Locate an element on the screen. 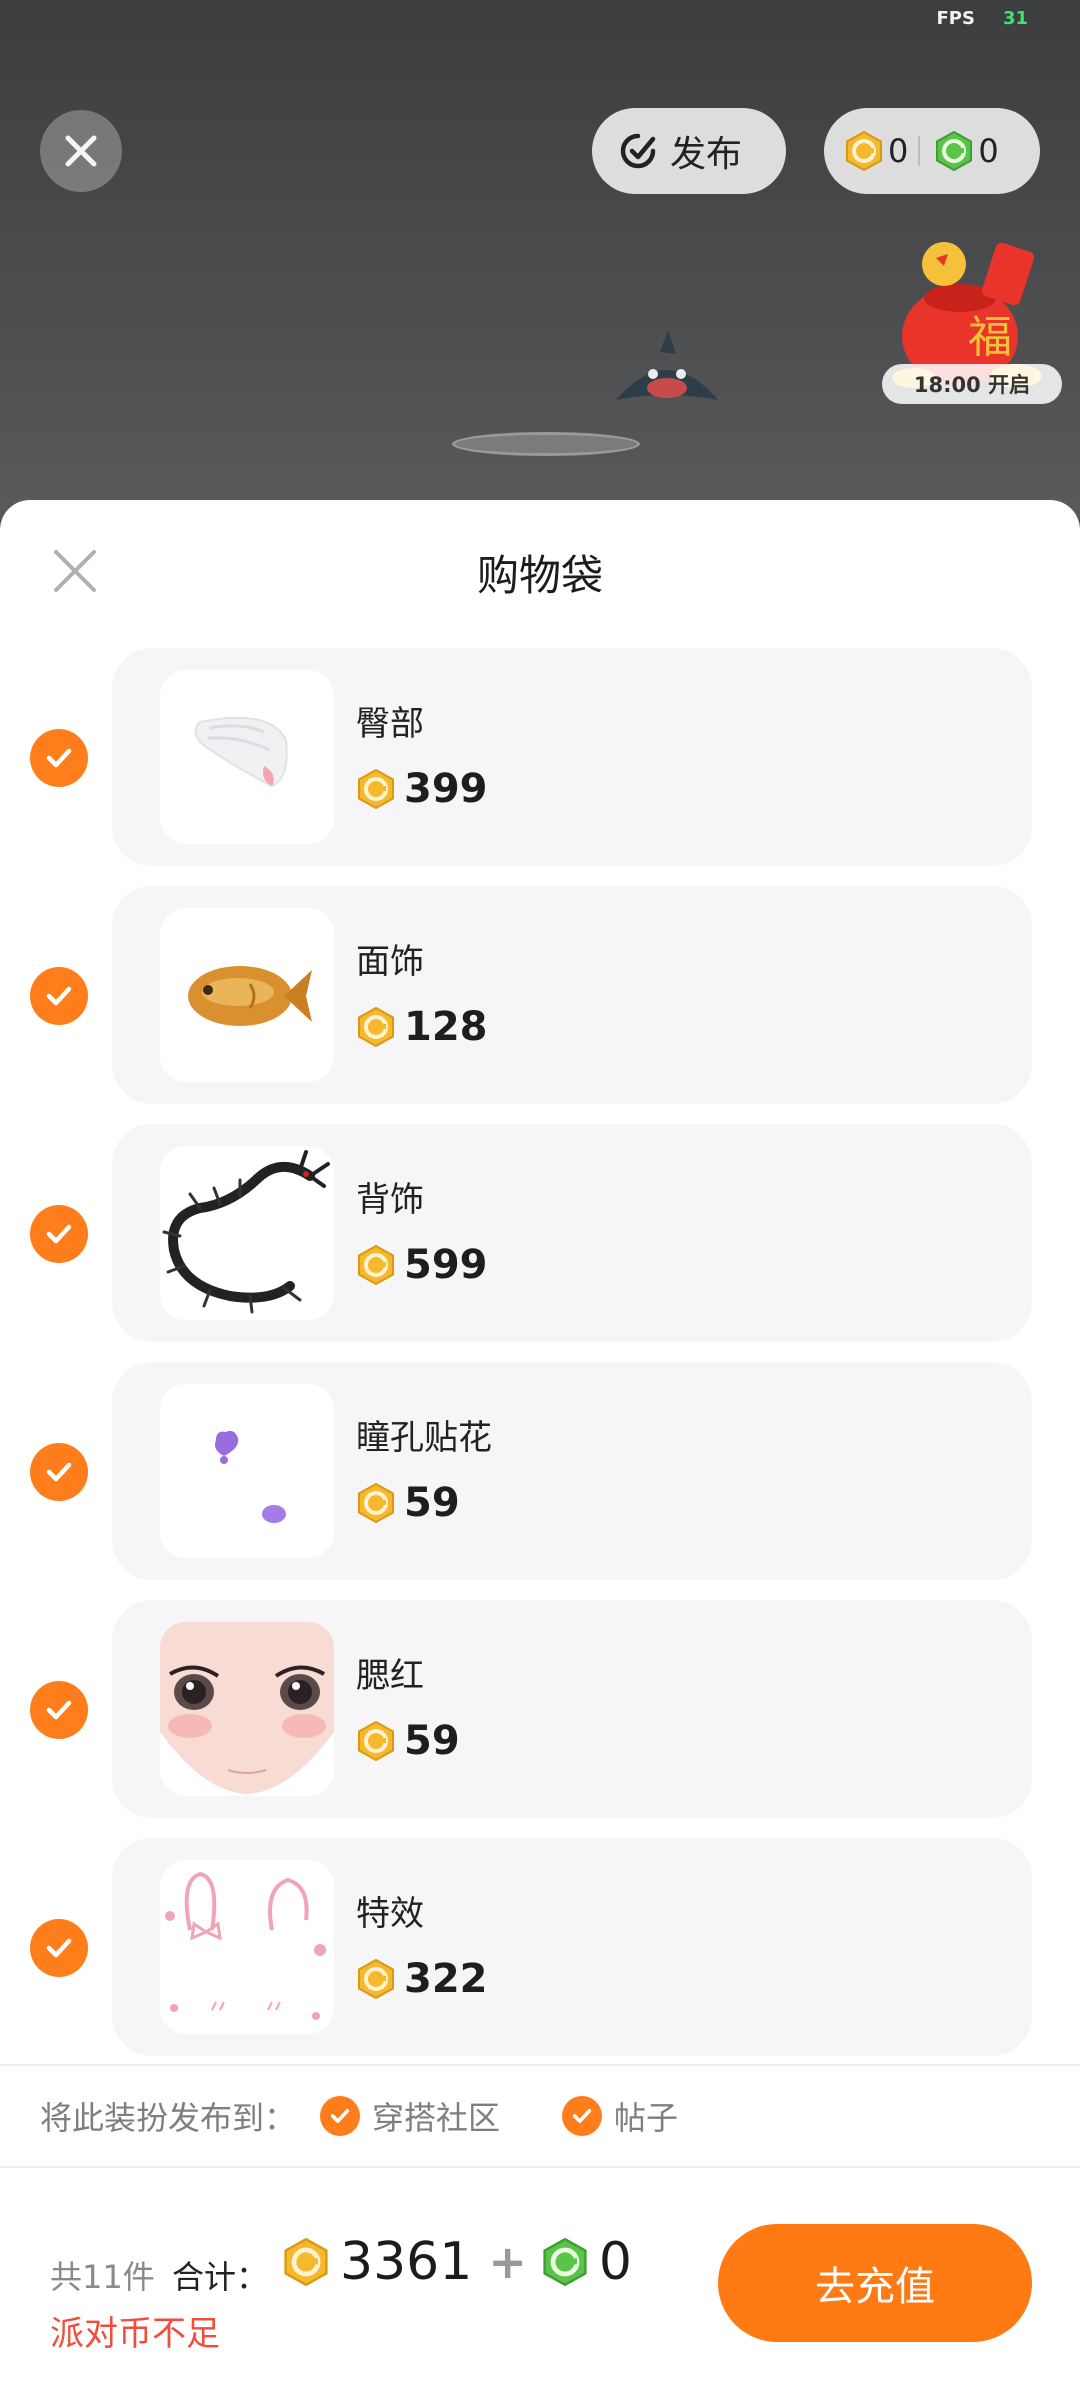 Image resolution: width=1080 pixels, height=2400 pixels. item-card: 特效 322 is located at coordinates (572, 1947).